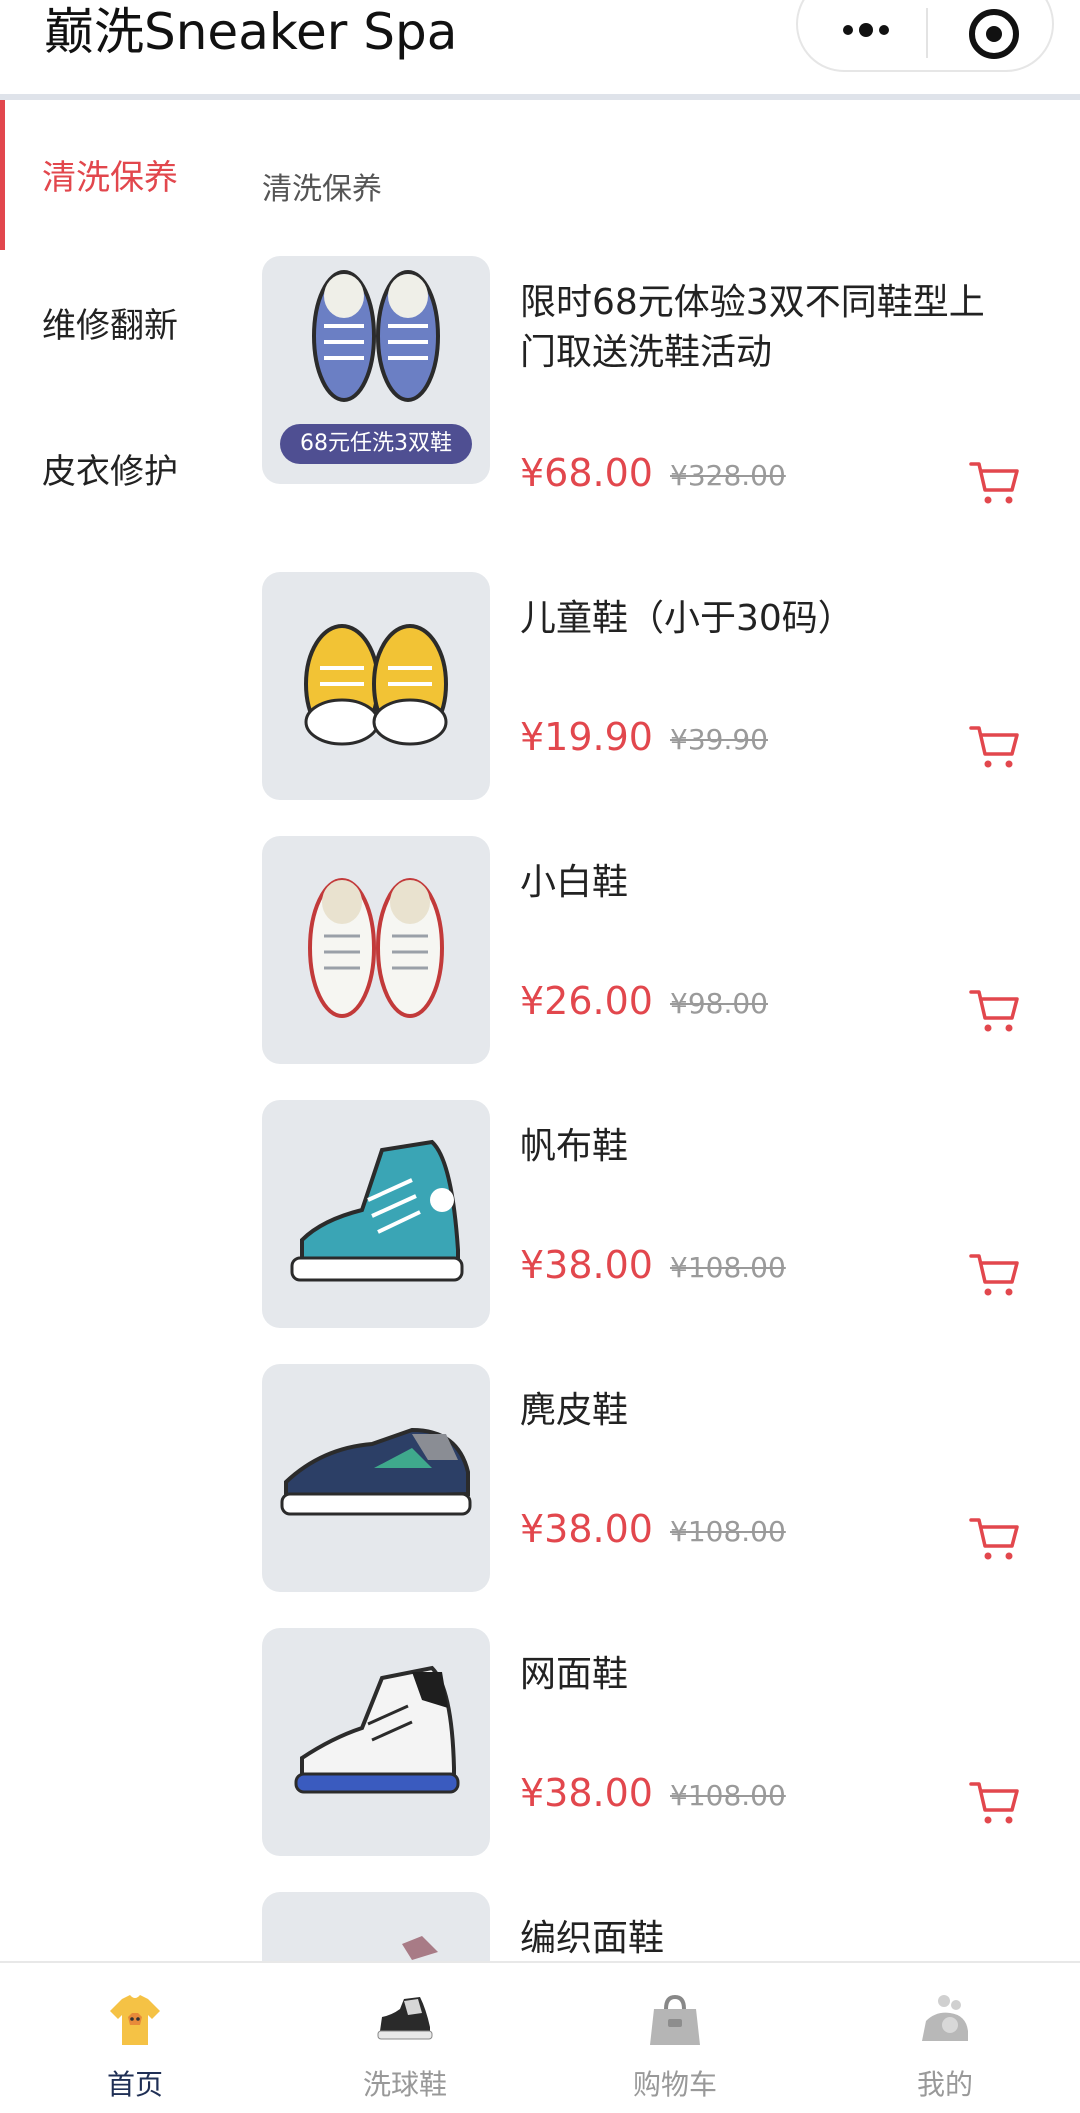 The height and width of the screenshot is (2113, 1080). I want to click on tab-label: 首页, so click(134, 2084).